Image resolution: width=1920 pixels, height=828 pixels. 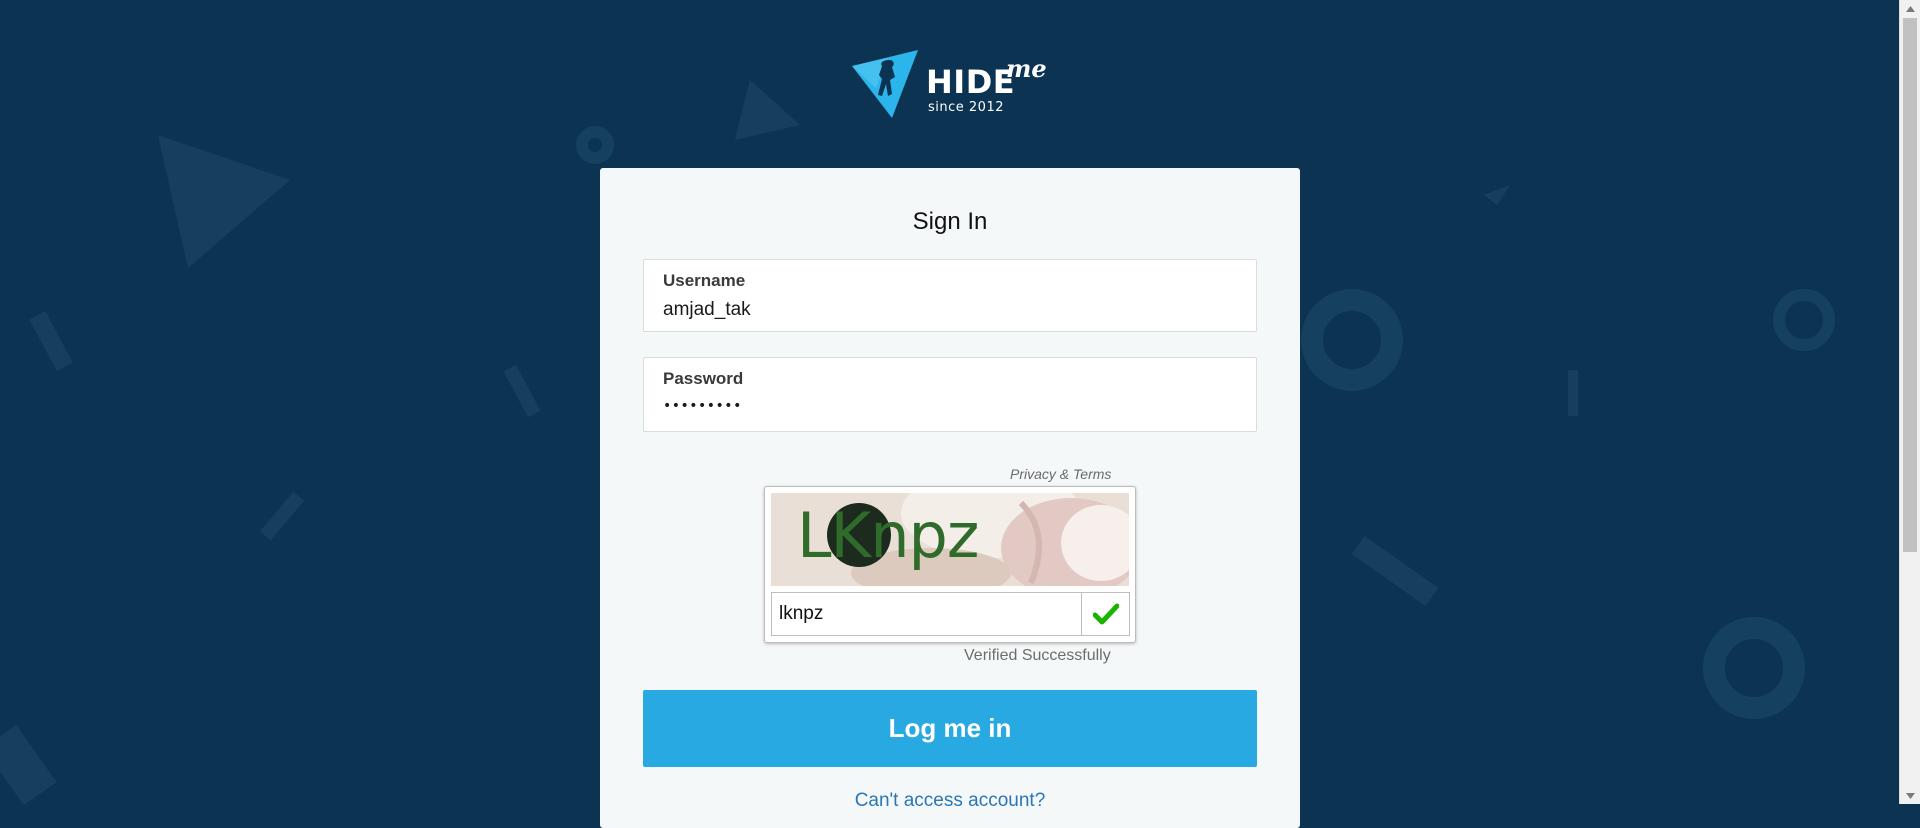 What do you see at coordinates (885, 84) in the screenshot?
I see `hideme-triangle-icon` at bounding box center [885, 84].